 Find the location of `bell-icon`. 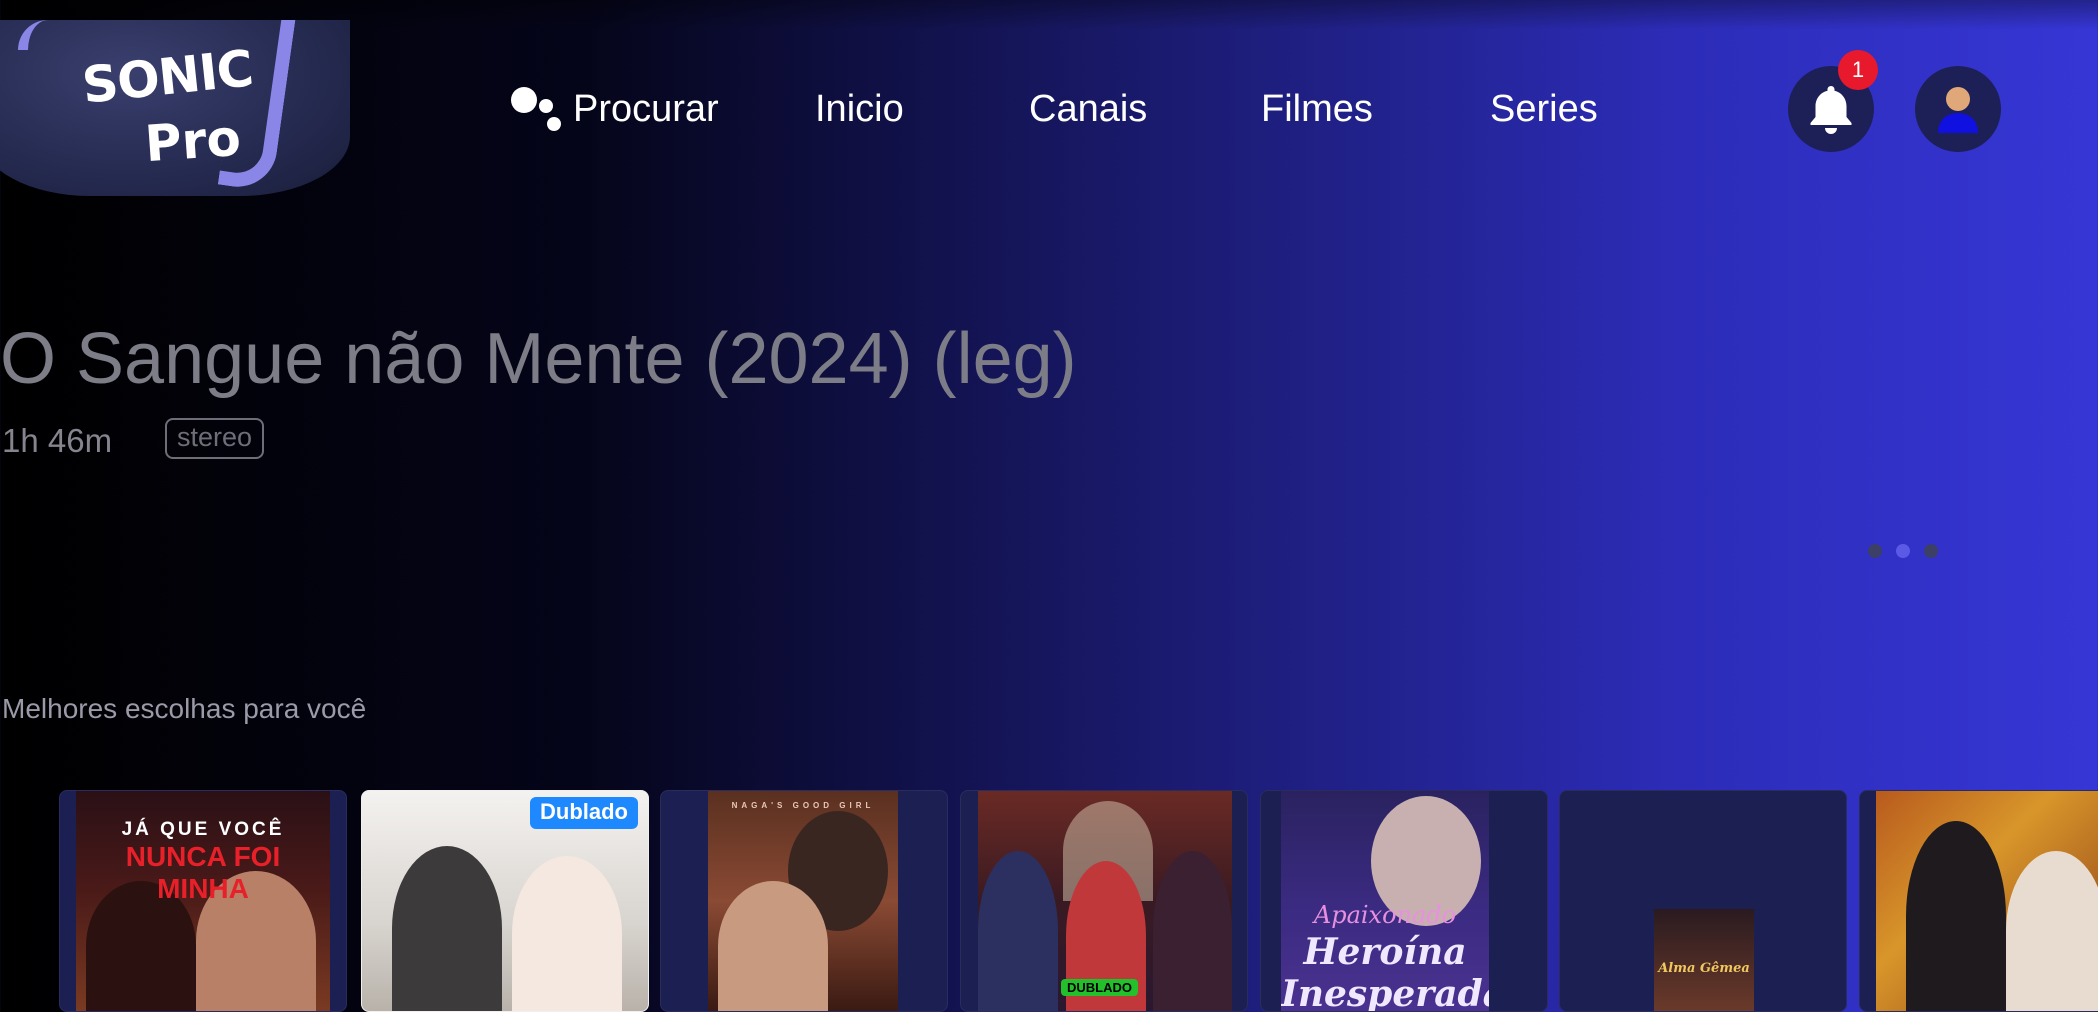

bell-icon is located at coordinates (1831, 110).